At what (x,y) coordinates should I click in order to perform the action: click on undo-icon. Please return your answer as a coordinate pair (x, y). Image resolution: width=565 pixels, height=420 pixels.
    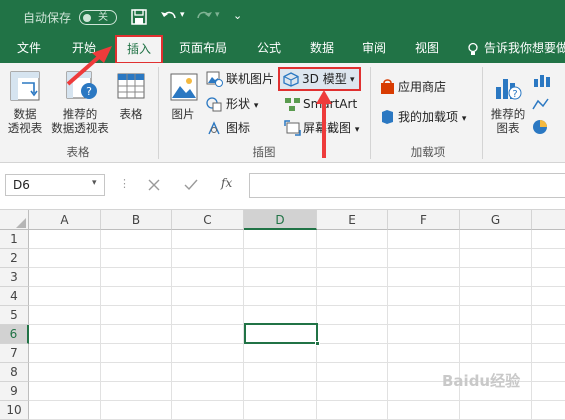
    Looking at the image, I should click on (169, 17).